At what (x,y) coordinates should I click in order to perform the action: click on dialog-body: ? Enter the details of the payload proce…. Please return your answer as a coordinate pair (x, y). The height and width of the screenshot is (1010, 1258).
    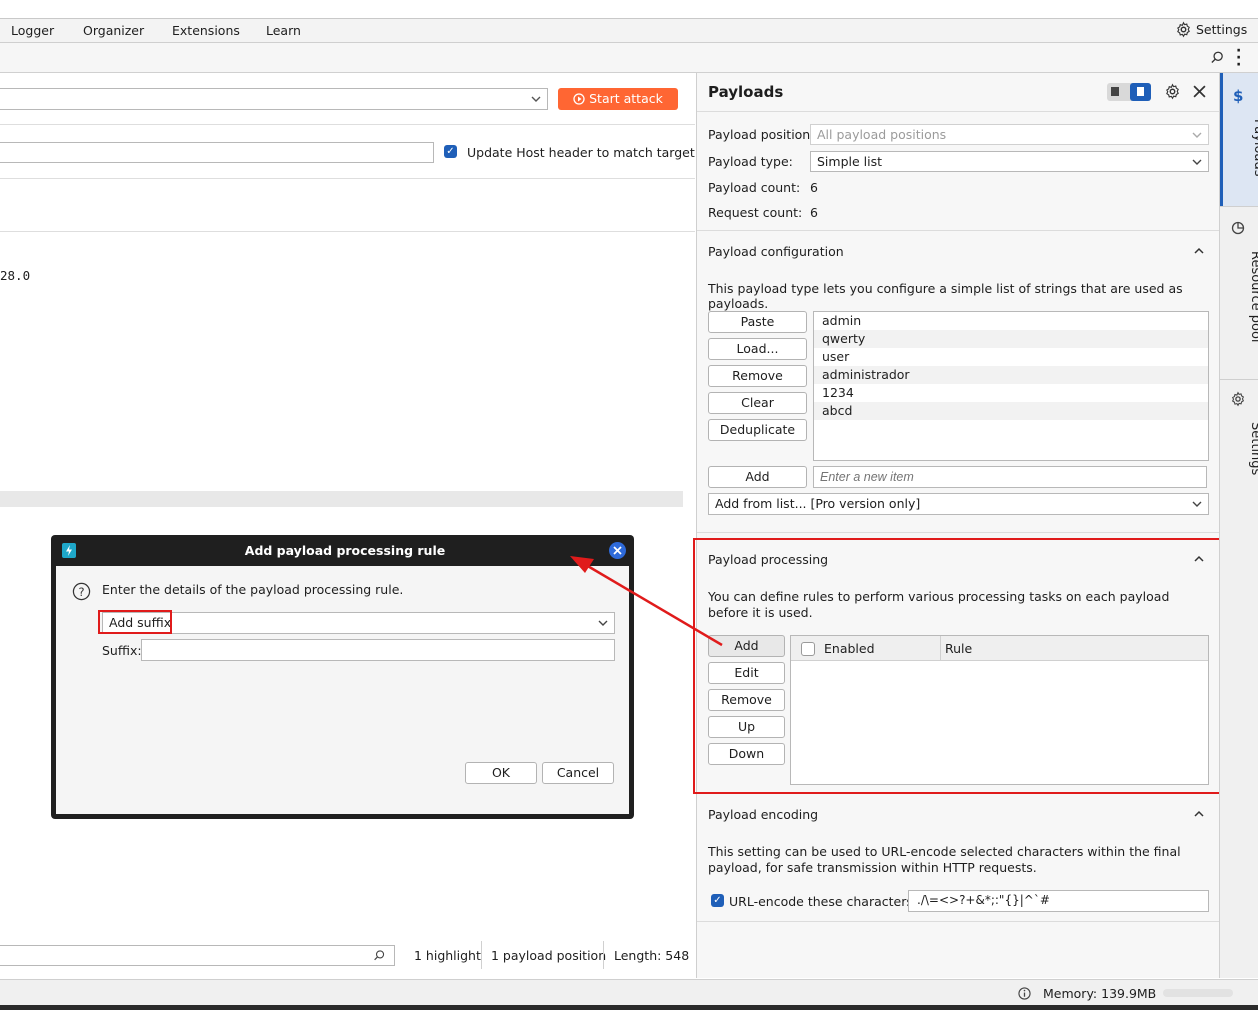
    Looking at the image, I should click on (342, 690).